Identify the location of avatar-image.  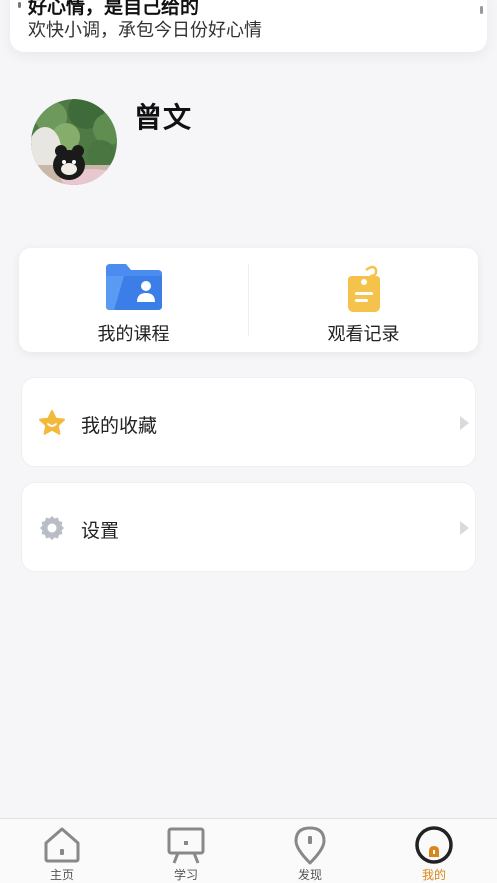
(74, 142).